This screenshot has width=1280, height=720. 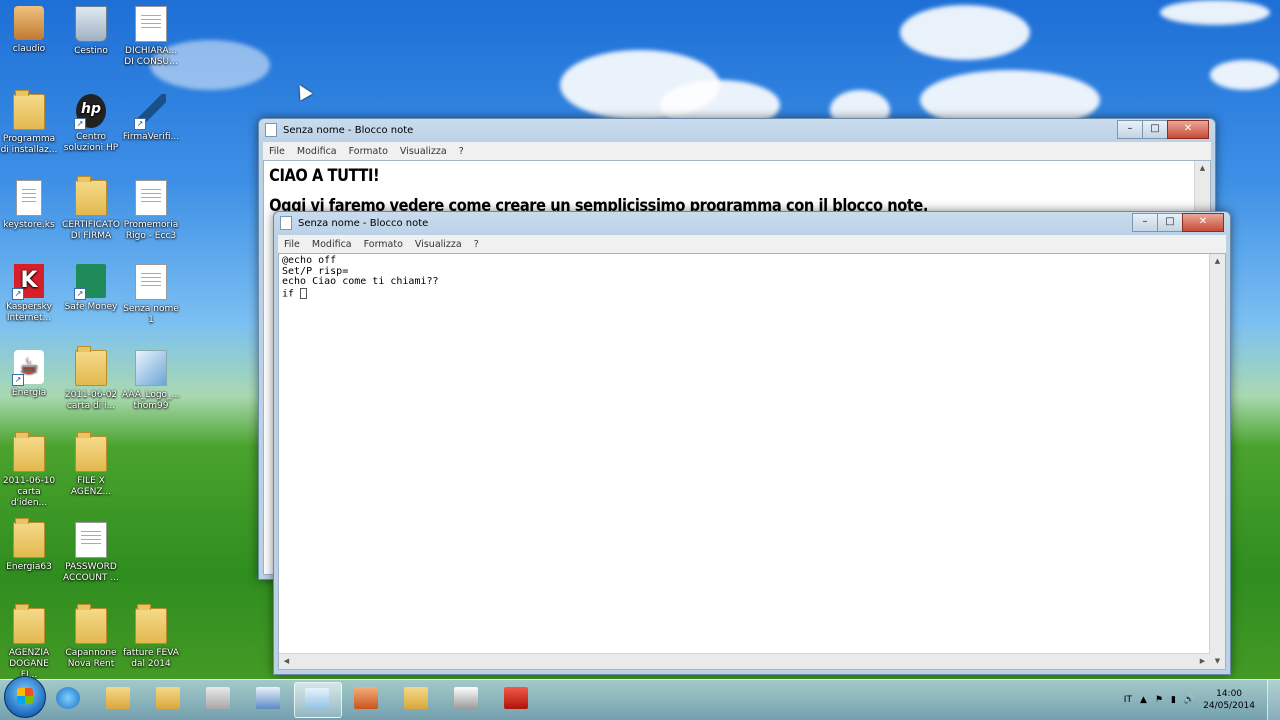 I want to click on system-tray: IT ▲ ⚑ ▮ 🔊 14:00 24/05/2014, so click(x=1202, y=700).